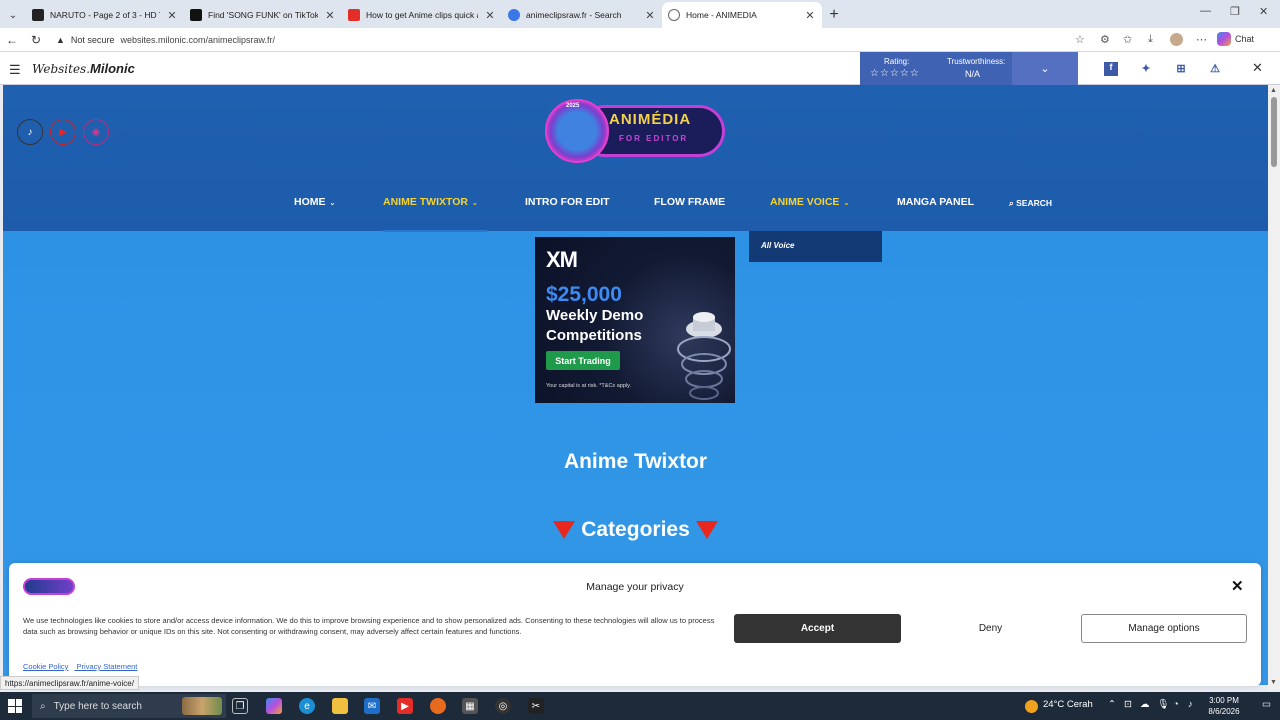  I want to click on search-highlight-image, so click(202, 706).